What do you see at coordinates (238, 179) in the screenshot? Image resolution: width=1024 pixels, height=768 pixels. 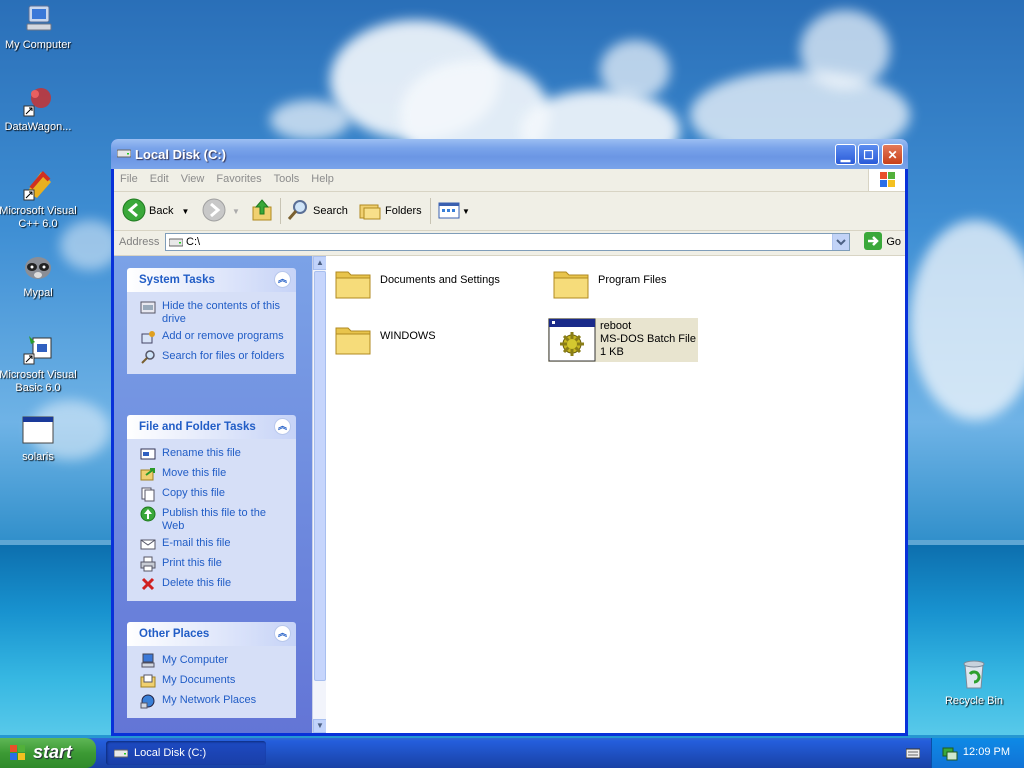 I see `menu-favorites: Favorites` at bounding box center [238, 179].